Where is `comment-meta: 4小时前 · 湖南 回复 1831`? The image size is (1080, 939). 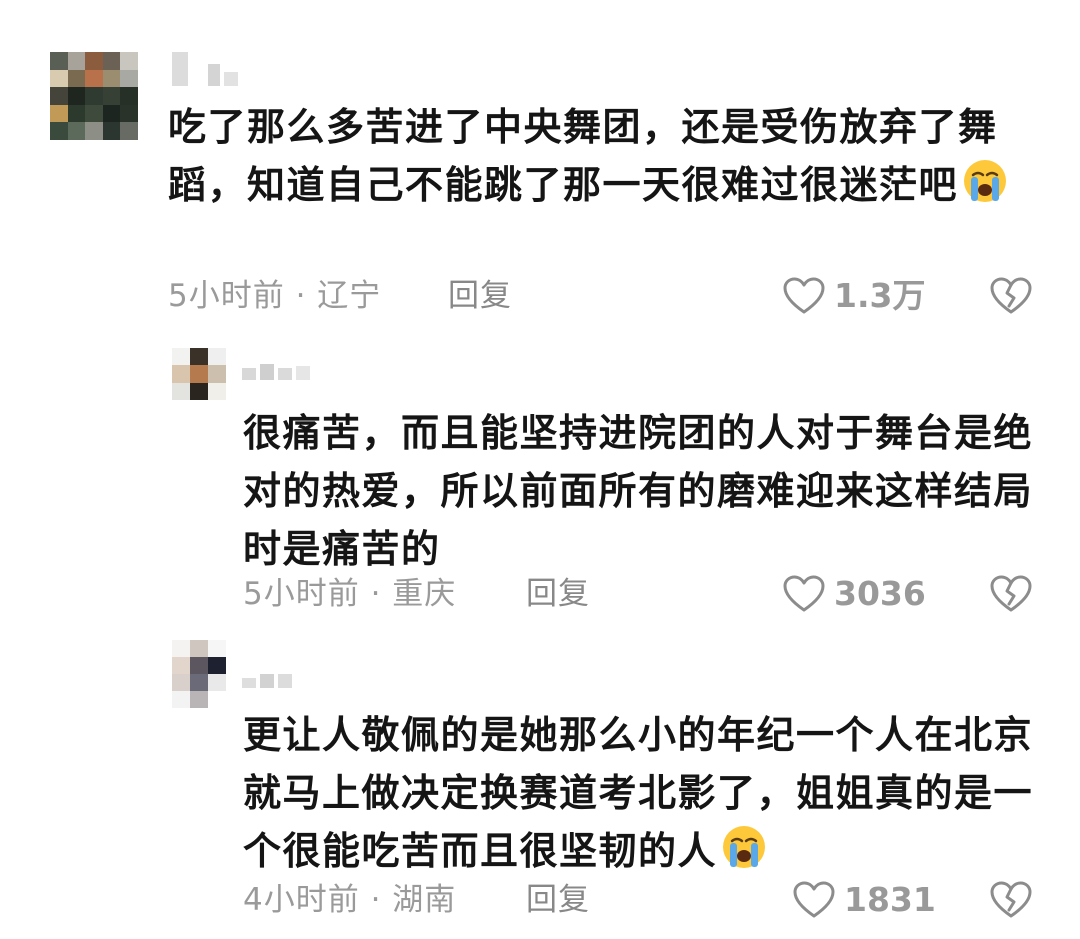
comment-meta: 4小时前 · 湖南 回复 1831 is located at coordinates (540, 900).